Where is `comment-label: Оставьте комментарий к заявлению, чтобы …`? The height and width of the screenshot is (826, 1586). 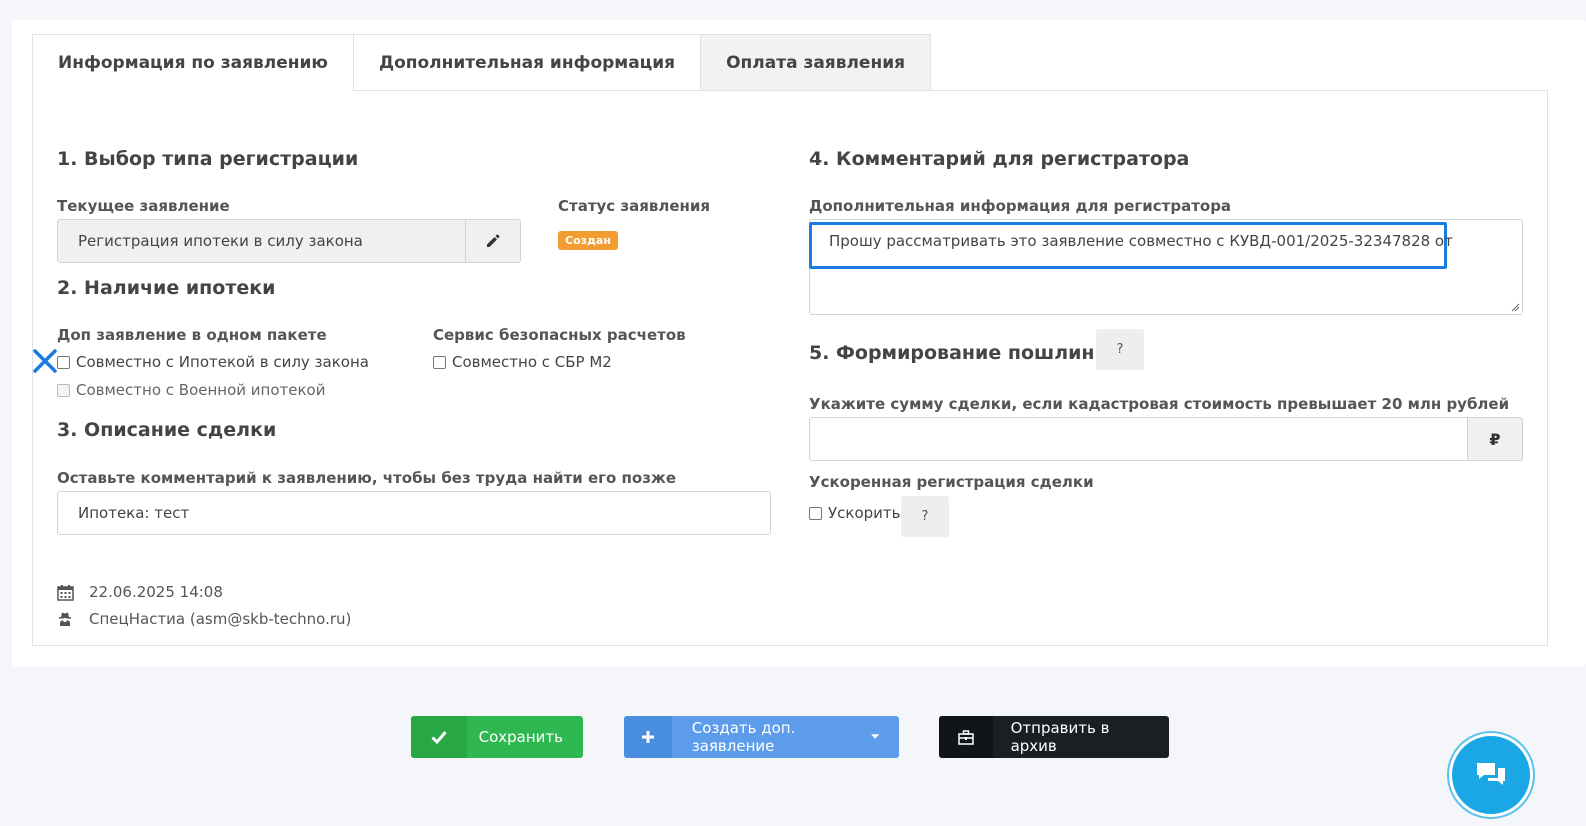
comment-label: Оставьте комментарий к заявлению, чтобы … is located at coordinates (367, 478).